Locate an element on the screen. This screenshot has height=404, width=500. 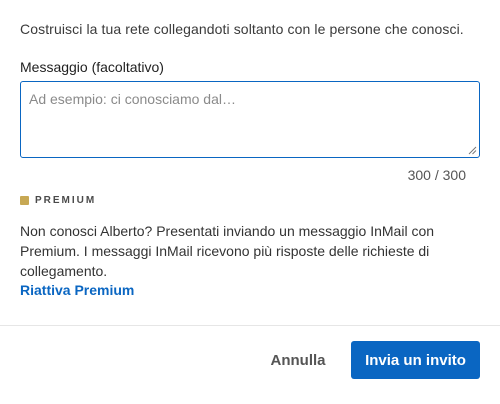
premium-badge-icon is located at coordinates (24, 200).